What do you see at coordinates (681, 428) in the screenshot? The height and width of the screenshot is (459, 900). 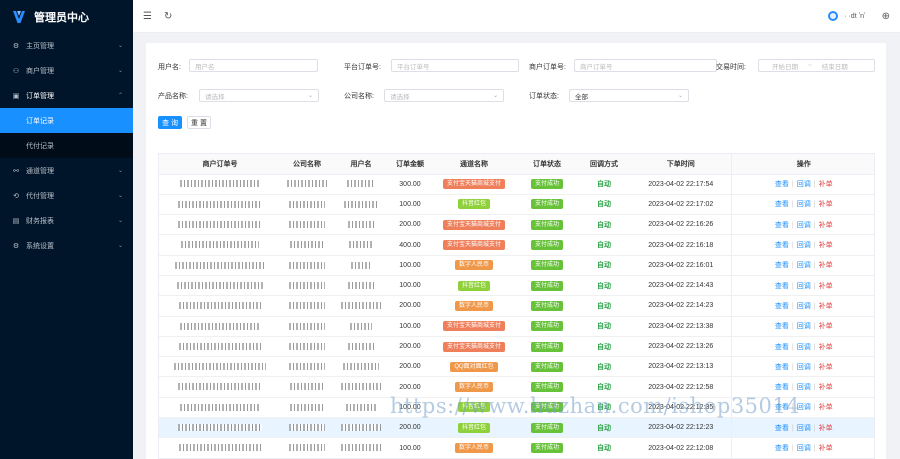 I see `time-cell: 2023-04-02 22:12:23` at bounding box center [681, 428].